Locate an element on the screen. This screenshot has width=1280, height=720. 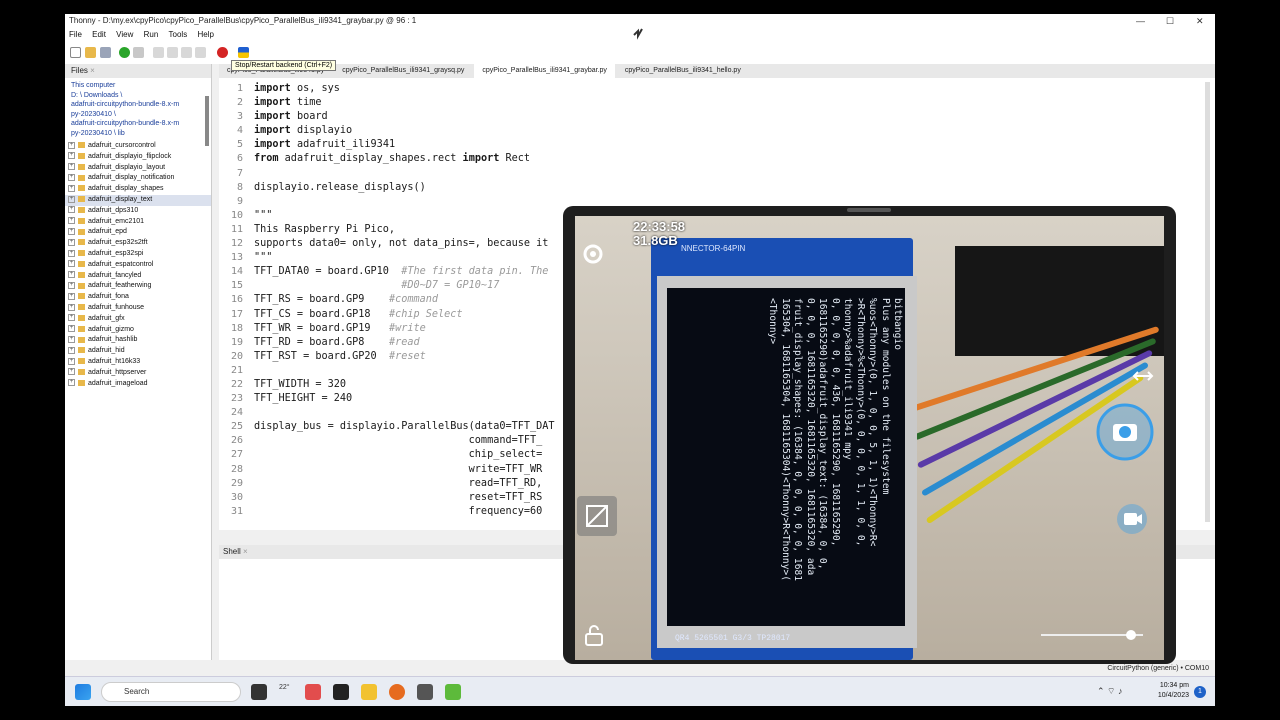
file-list-item: + adafruit_fancyled is located at coordinates (138, 276).